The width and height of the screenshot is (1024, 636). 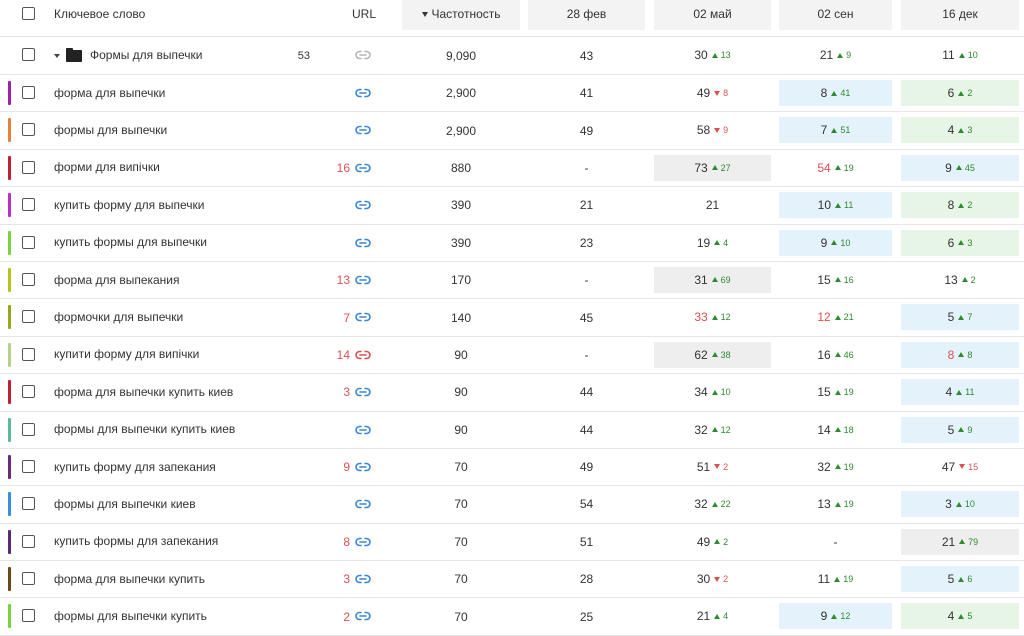 What do you see at coordinates (512, 617) in the screenshot?
I see `table-row: формы для выпечки купить 2 70 25 21 4 9 12 4 5` at bounding box center [512, 617].